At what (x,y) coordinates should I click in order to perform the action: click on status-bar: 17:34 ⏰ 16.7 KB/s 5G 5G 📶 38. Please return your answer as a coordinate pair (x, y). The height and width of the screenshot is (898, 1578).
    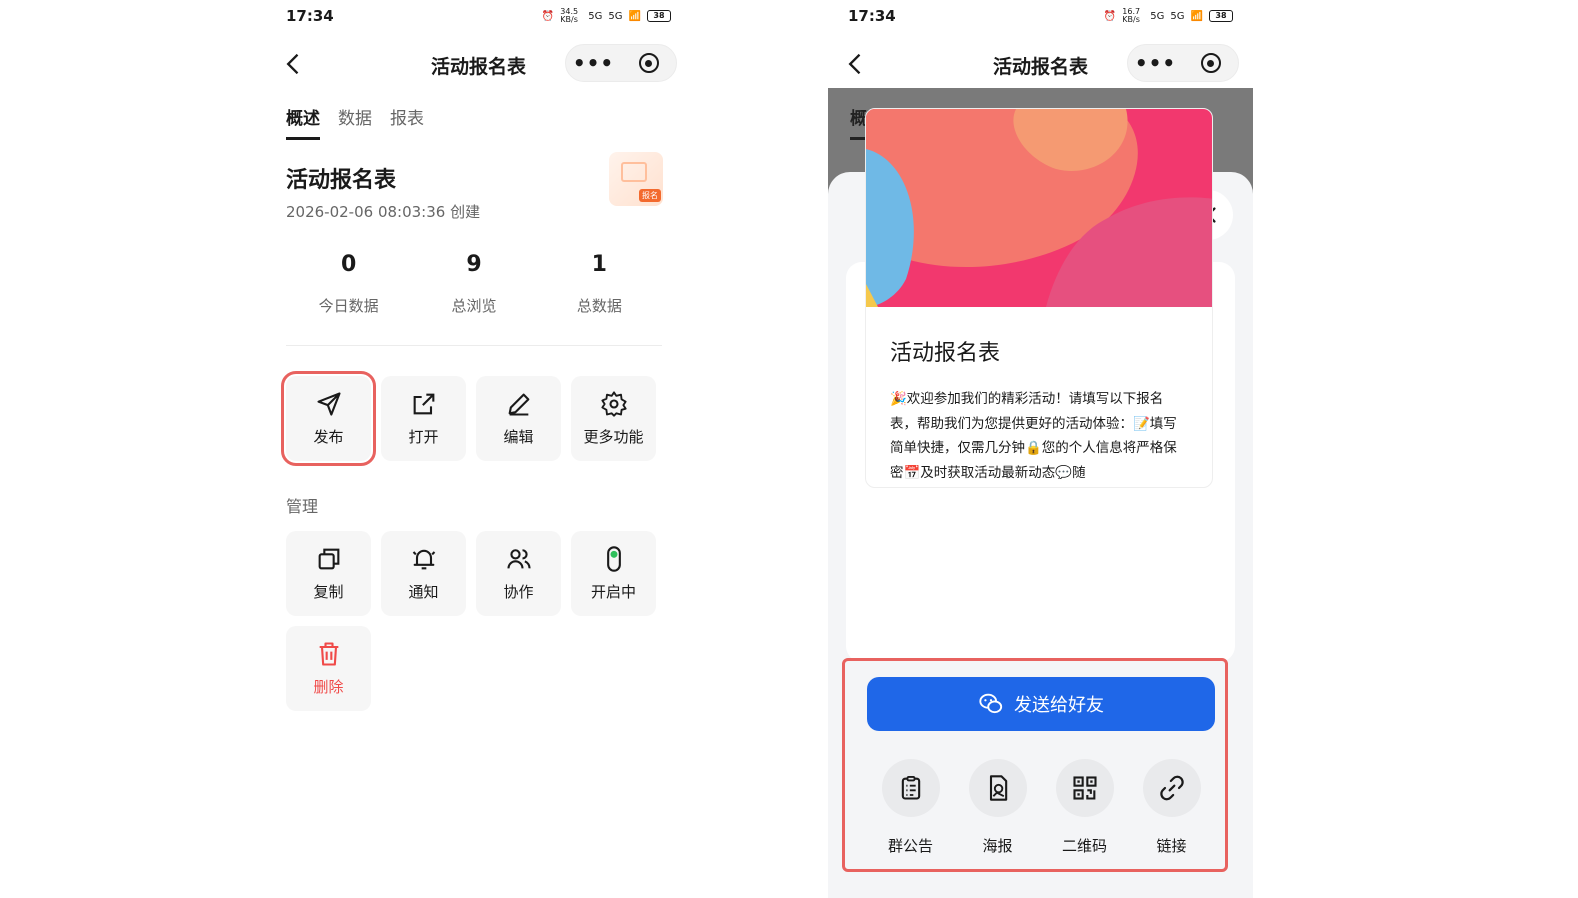
    Looking at the image, I should click on (1040, 16).